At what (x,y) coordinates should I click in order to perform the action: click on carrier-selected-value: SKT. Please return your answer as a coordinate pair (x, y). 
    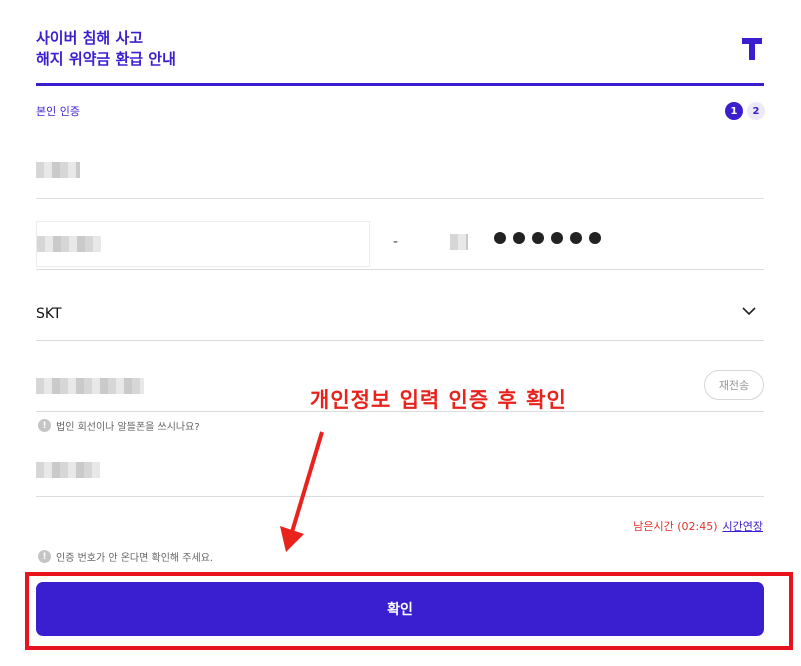
    Looking at the image, I should click on (49, 314).